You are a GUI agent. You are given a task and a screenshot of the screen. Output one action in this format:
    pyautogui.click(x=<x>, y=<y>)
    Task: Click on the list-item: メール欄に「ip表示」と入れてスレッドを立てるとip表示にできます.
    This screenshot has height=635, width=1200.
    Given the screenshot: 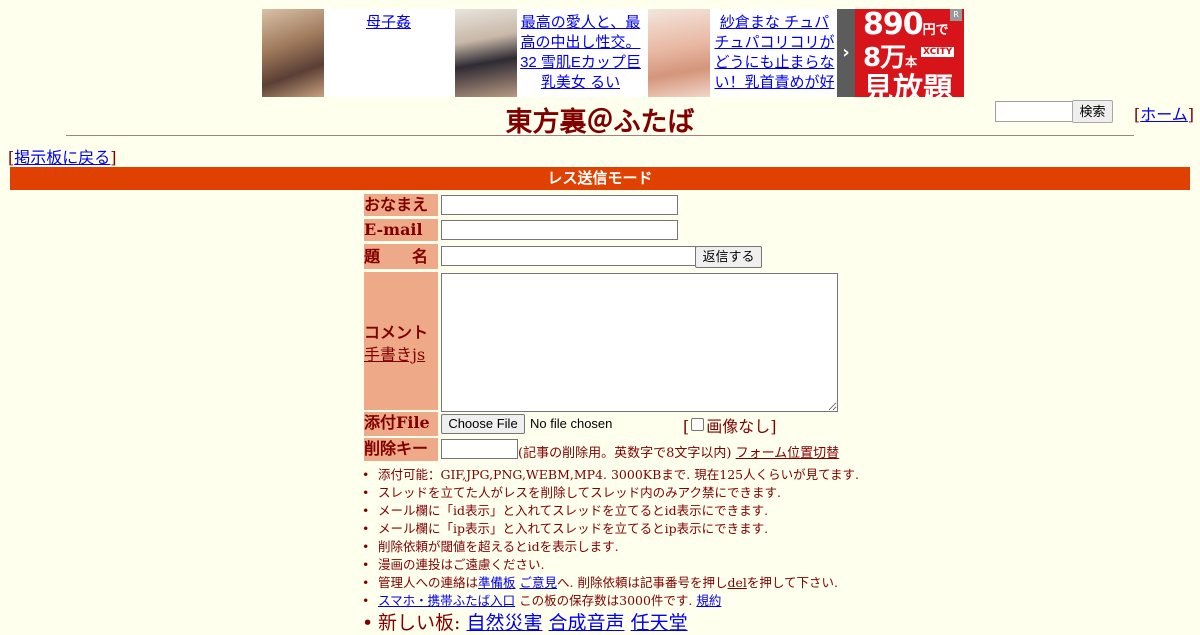 What is the action you would take?
    pyautogui.click(x=609, y=529)
    